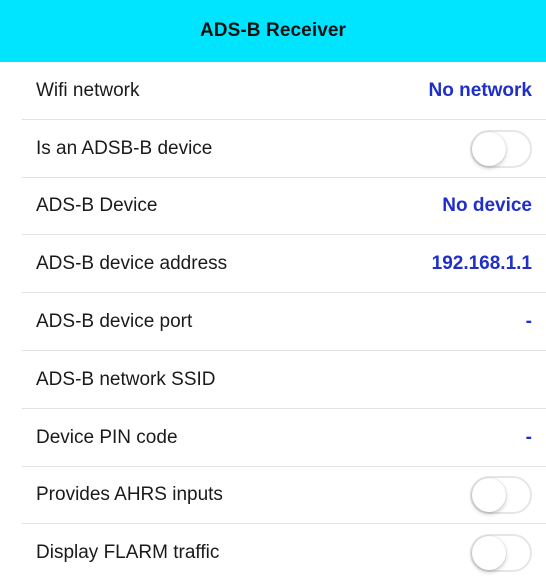 Image resolution: width=546 pixels, height=588 pixels. What do you see at coordinates (273, 91) in the screenshot?
I see `row-wifi-network: Wifi network No network` at bounding box center [273, 91].